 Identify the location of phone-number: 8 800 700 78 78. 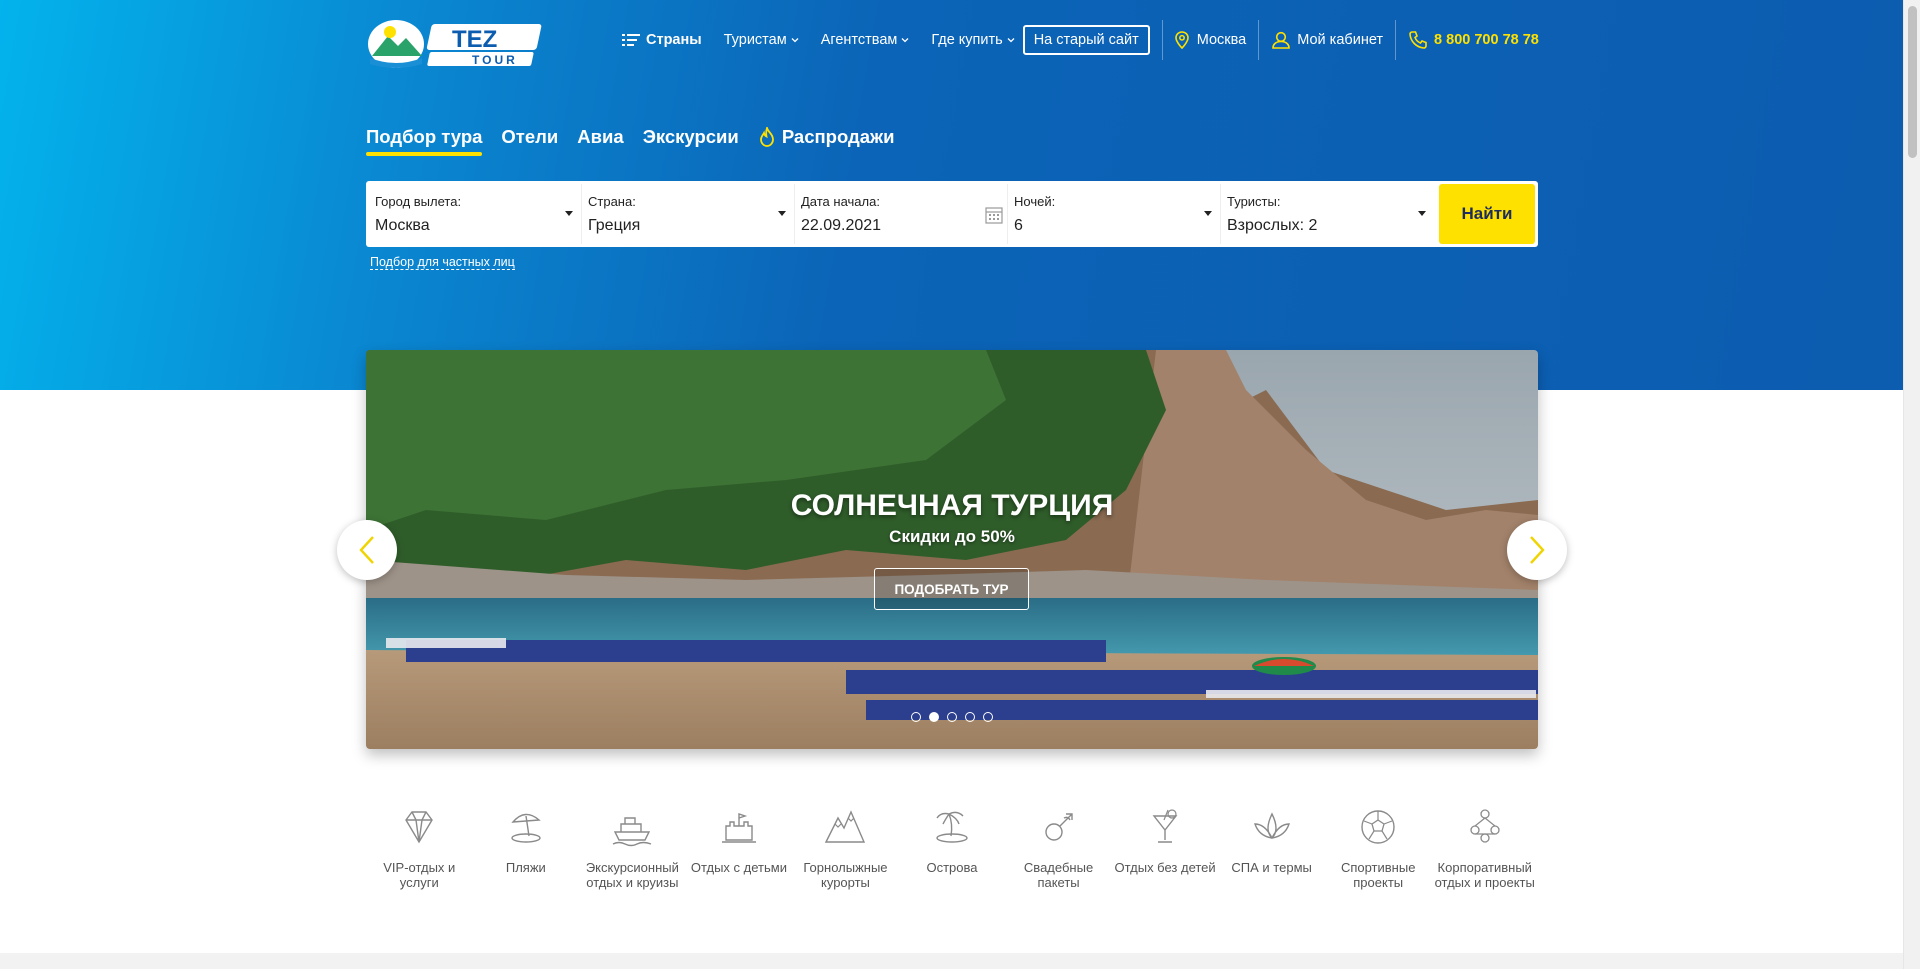
(1486, 40).